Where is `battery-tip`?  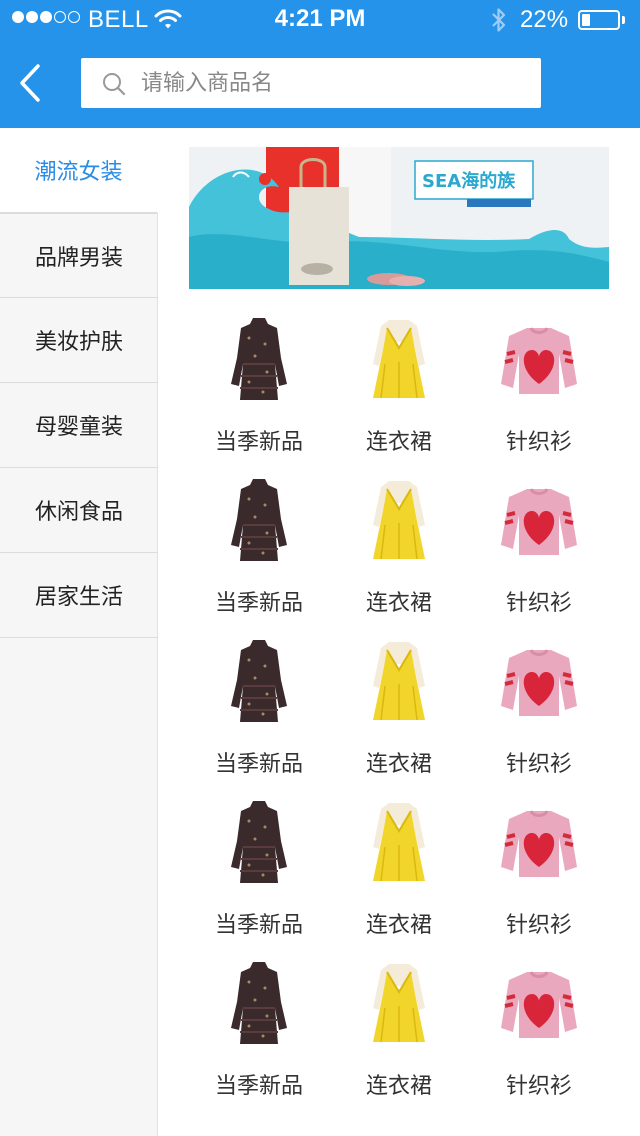 battery-tip is located at coordinates (623, 20).